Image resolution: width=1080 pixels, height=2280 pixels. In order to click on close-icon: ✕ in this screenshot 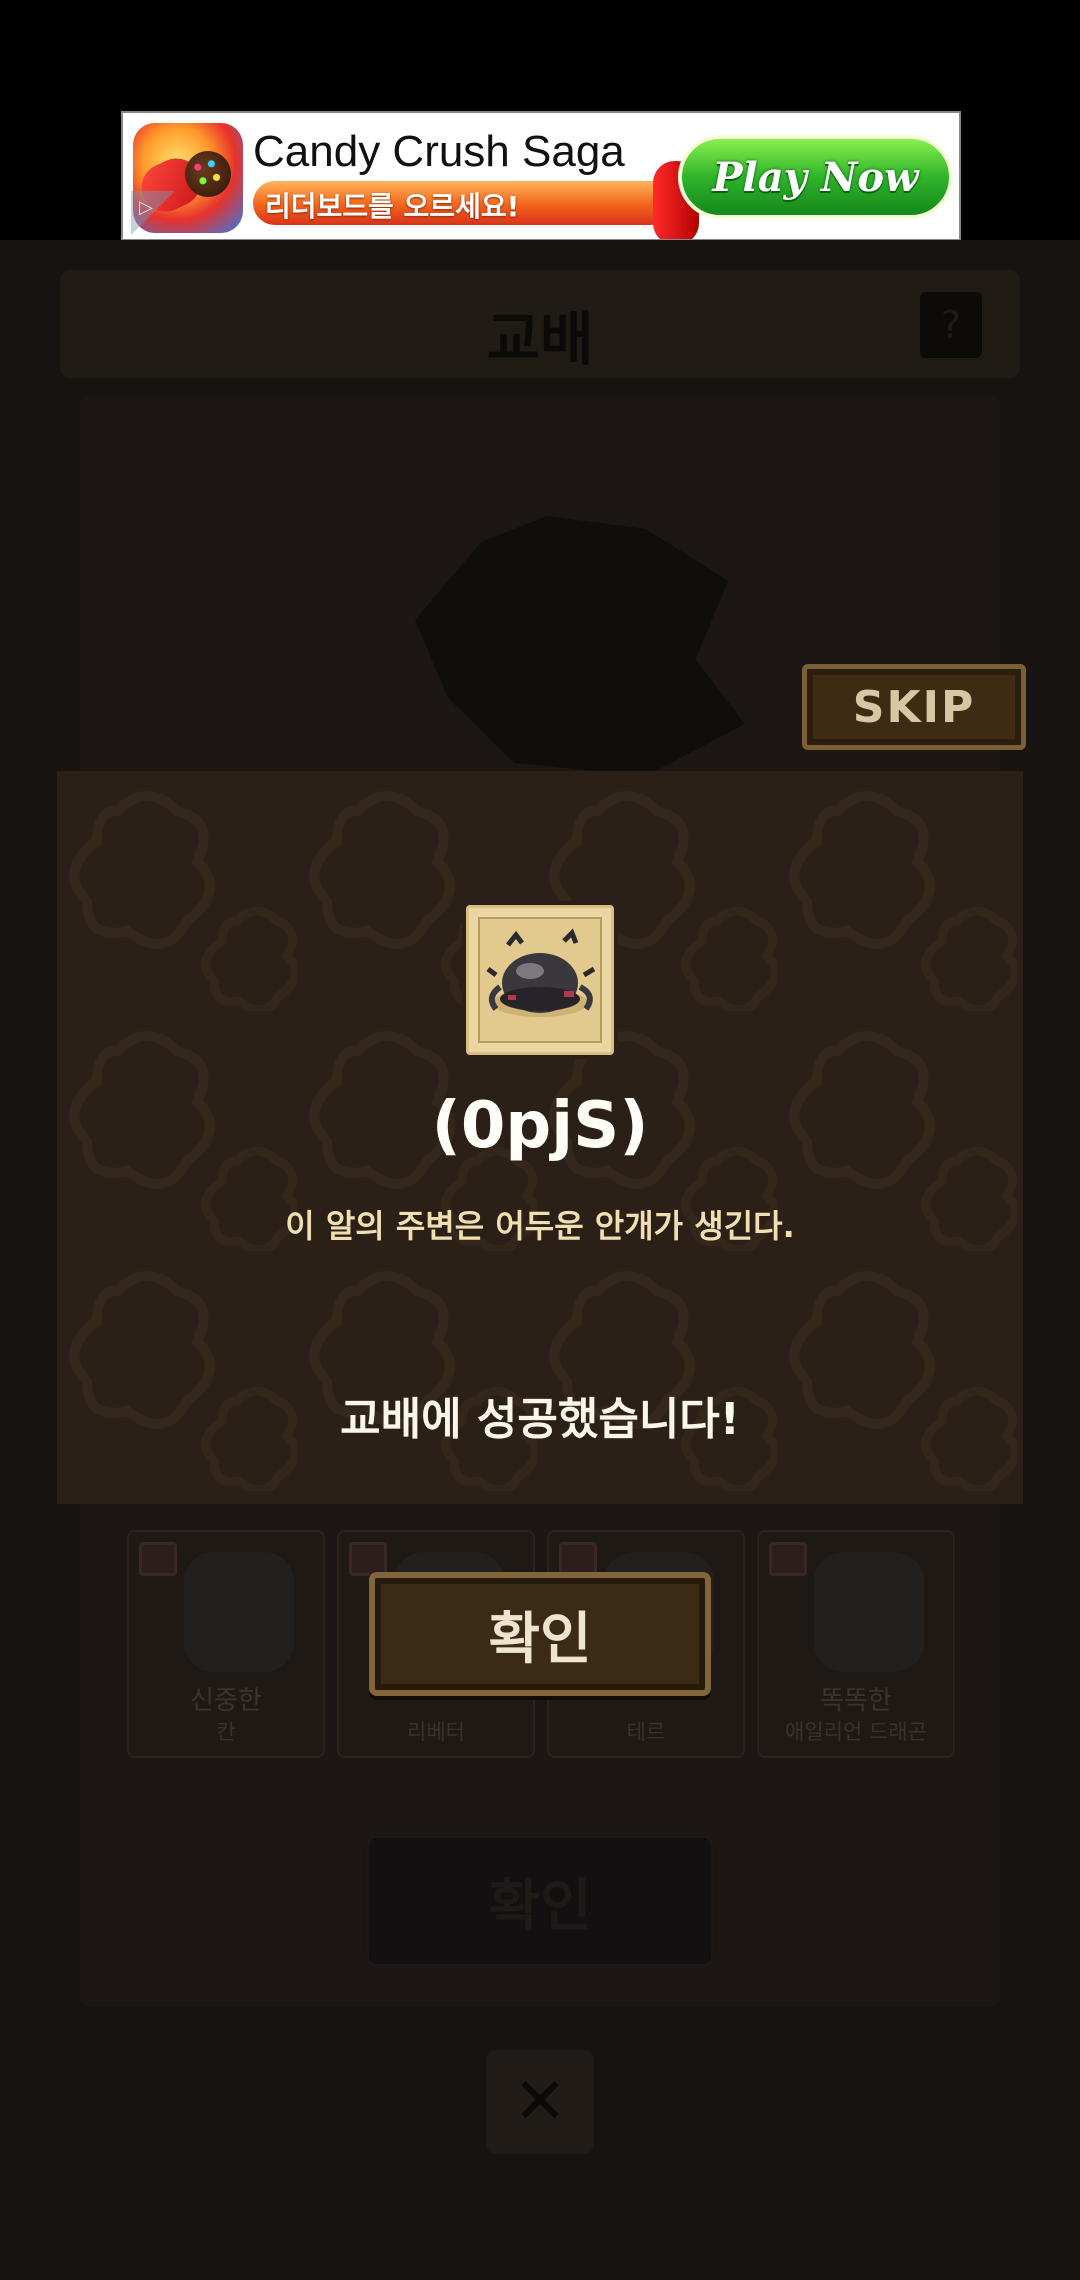, I will do `click(540, 2102)`.